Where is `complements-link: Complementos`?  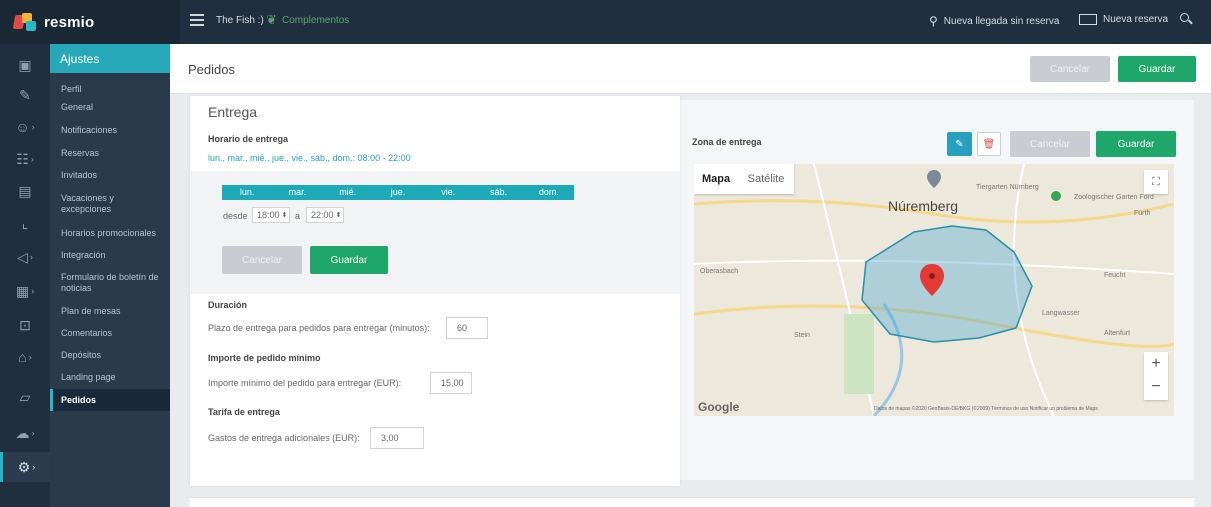 complements-link: Complementos is located at coordinates (315, 20).